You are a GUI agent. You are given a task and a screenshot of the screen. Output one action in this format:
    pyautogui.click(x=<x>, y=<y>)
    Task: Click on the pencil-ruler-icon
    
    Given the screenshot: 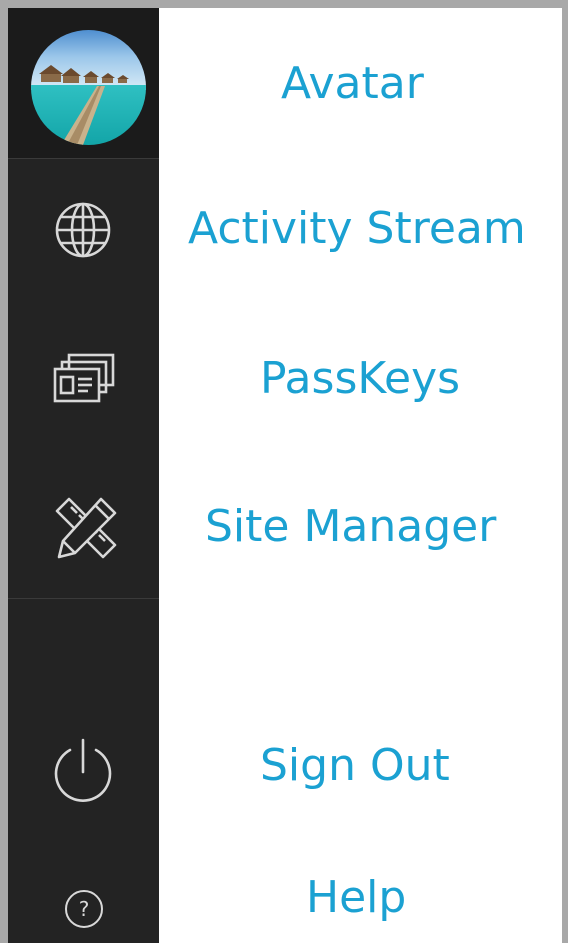 What is the action you would take?
    pyautogui.click(x=86, y=528)
    